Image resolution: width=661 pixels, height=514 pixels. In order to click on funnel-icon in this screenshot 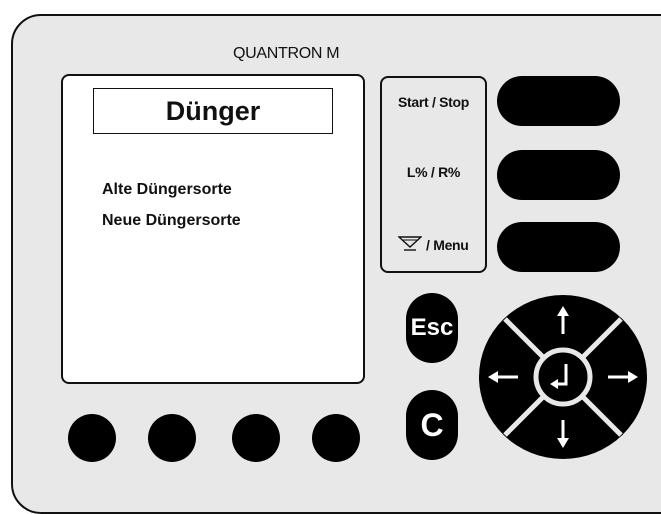, I will do `click(410, 243)`.